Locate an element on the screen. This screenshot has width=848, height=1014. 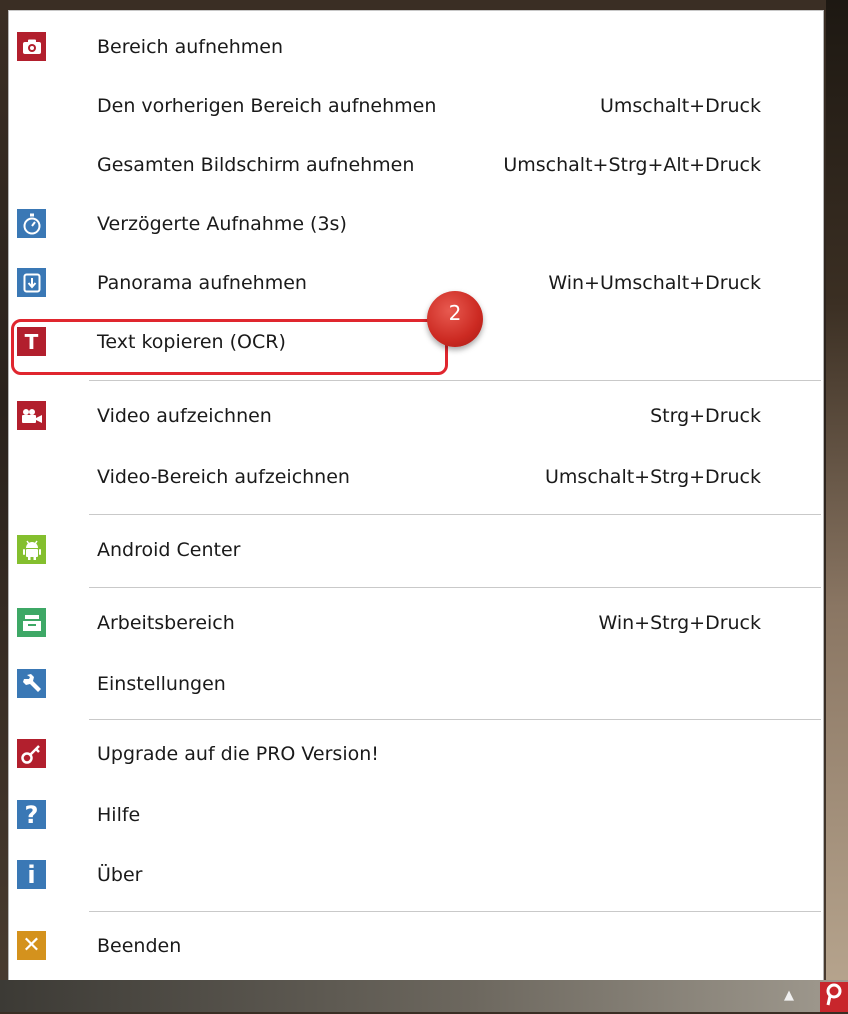
menu-item-upgrade-pro: Upgrade auf die PRO Version! is located at coordinates (416, 754).